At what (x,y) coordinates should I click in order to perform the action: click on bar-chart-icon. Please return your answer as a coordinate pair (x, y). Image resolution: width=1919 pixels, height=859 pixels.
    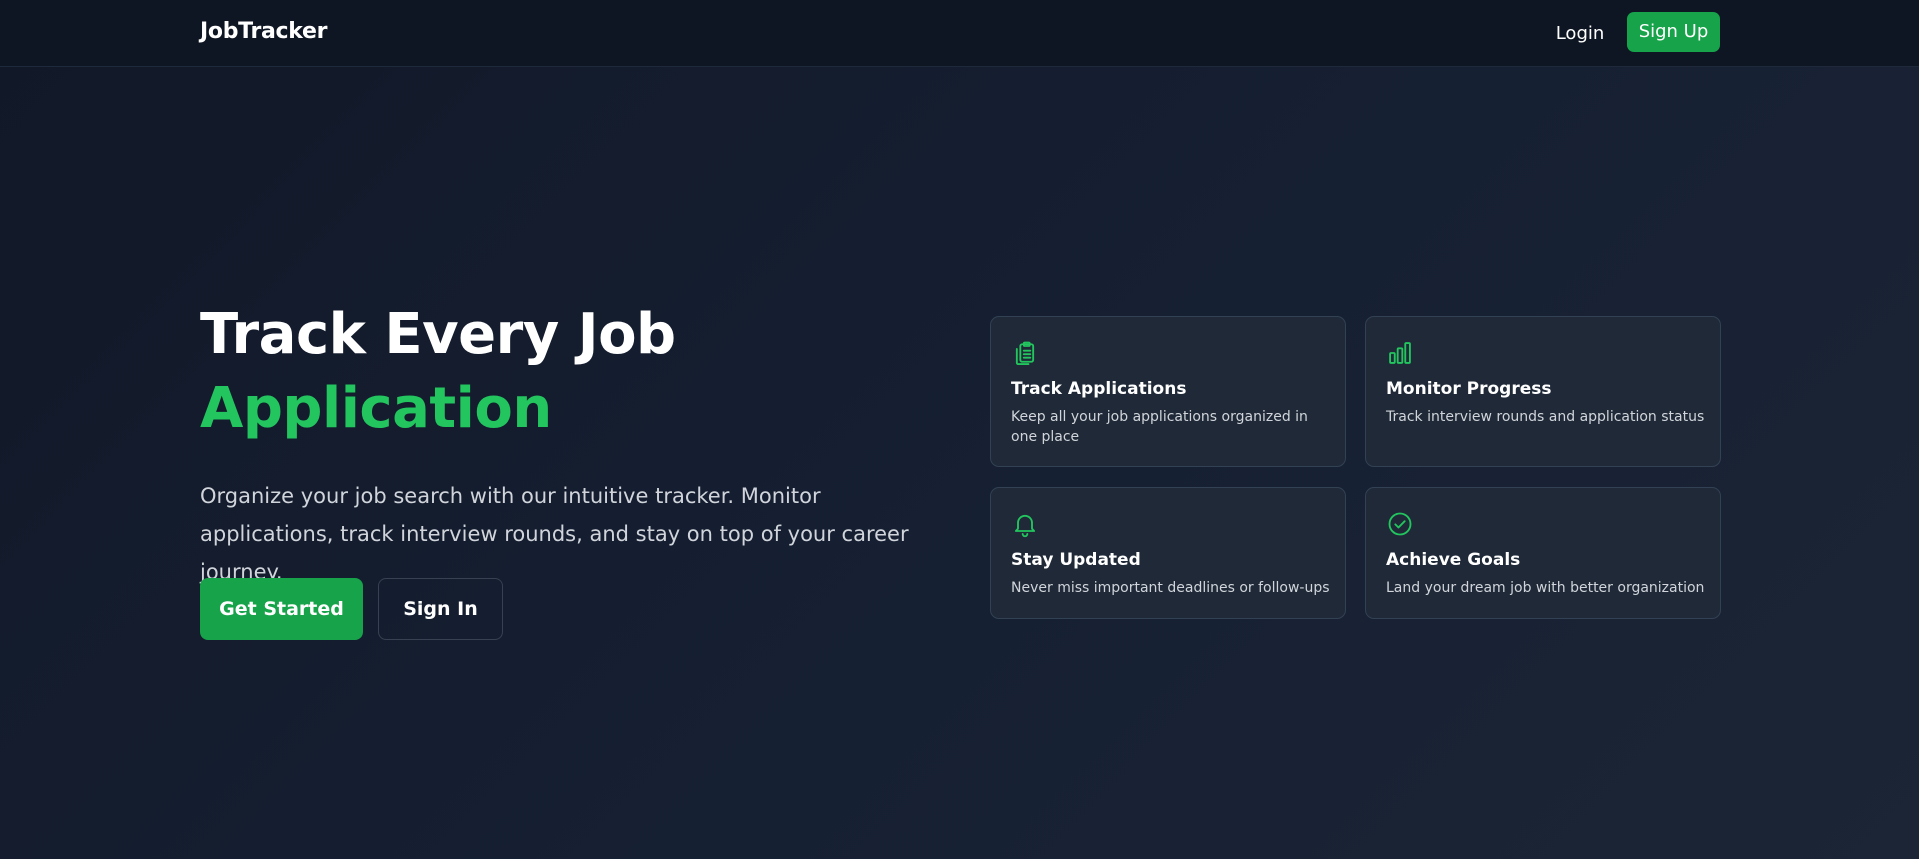
    Looking at the image, I should click on (1400, 353).